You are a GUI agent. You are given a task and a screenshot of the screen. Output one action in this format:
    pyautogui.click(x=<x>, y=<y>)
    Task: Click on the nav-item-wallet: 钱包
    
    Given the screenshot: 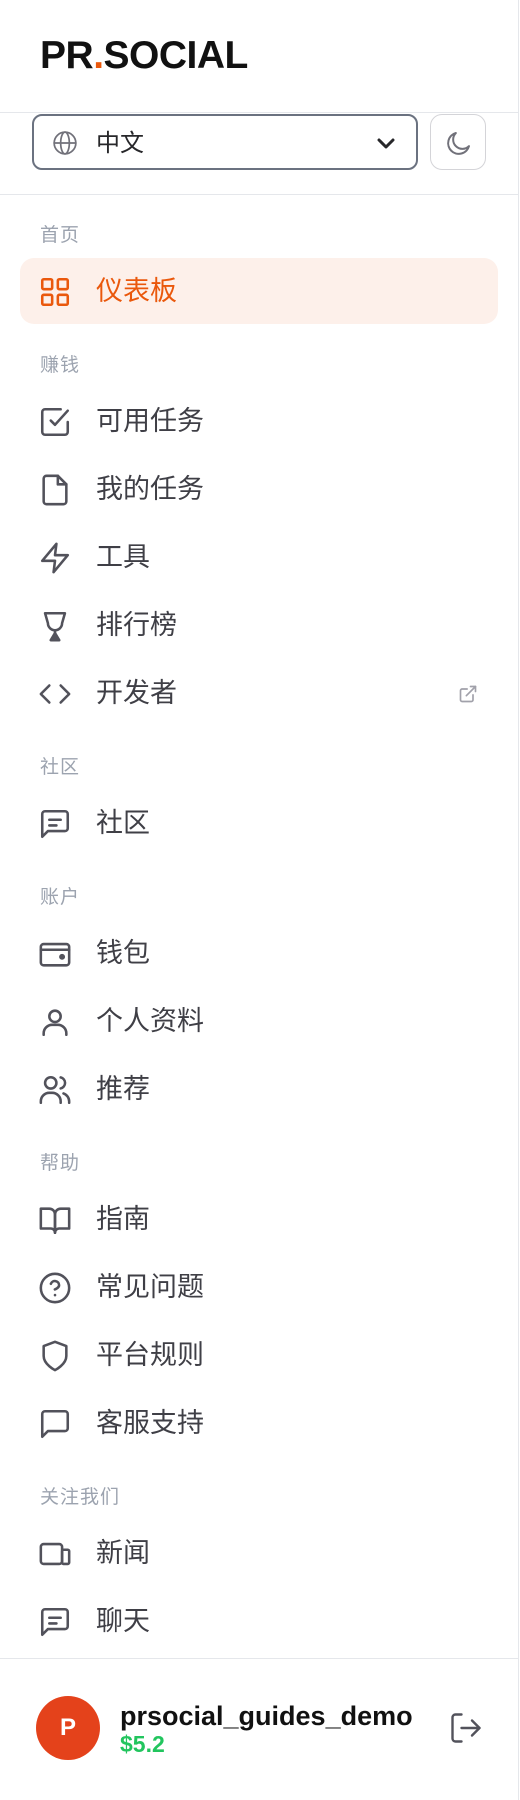 What is the action you would take?
    pyautogui.click(x=259, y=953)
    